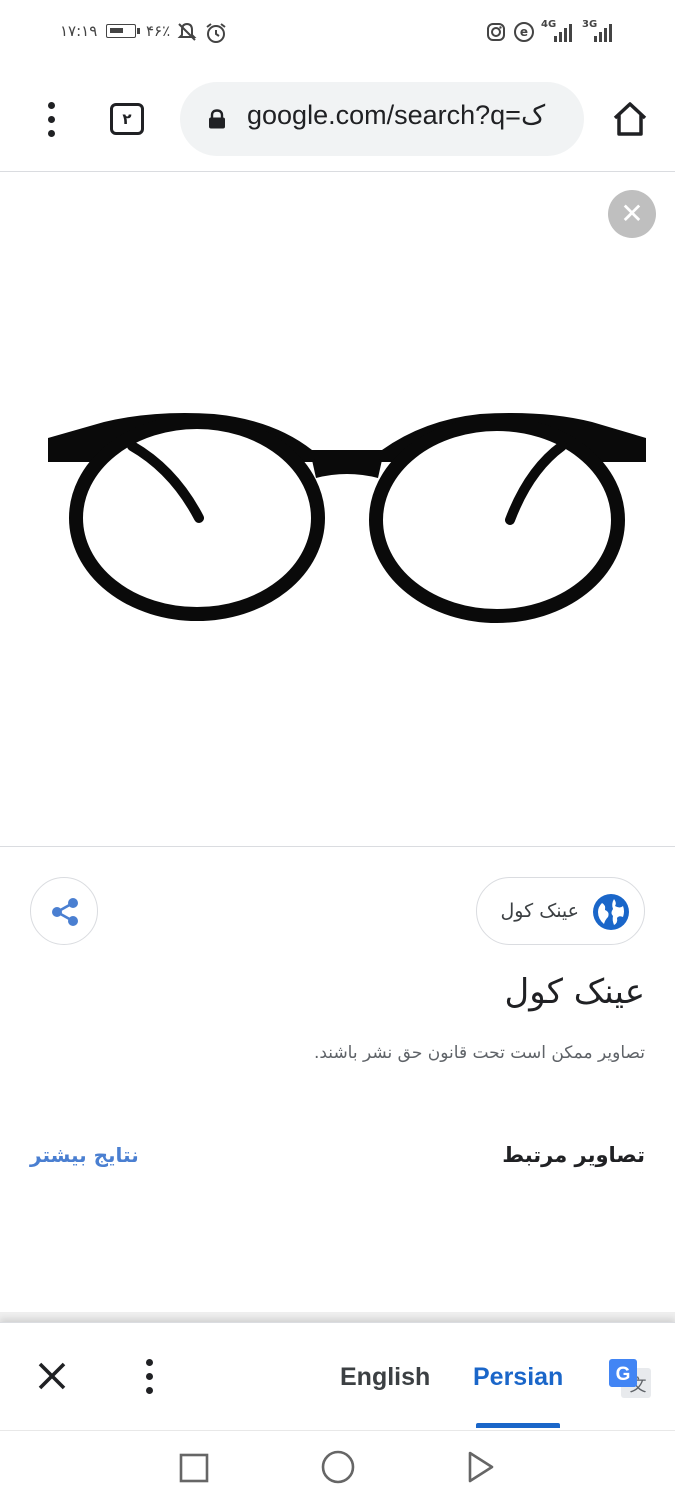 This screenshot has height=1501, width=675. I want to click on address-bar: google.com/search?q=ک, so click(382, 119).